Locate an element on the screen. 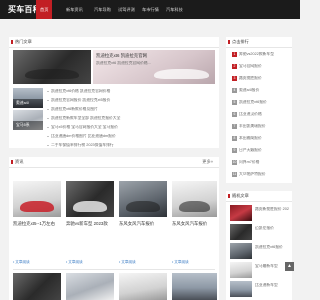 The width and height of the screenshot is (320, 300). rank-number: 8 is located at coordinates (234, 138).